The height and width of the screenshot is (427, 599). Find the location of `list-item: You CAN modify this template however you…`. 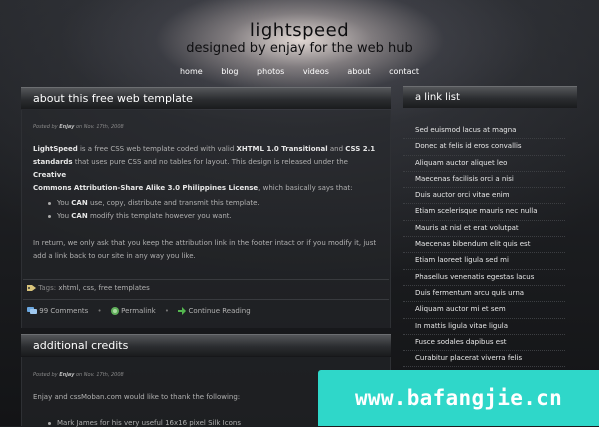

list-item: You CAN modify this template however you… is located at coordinates (140, 216).